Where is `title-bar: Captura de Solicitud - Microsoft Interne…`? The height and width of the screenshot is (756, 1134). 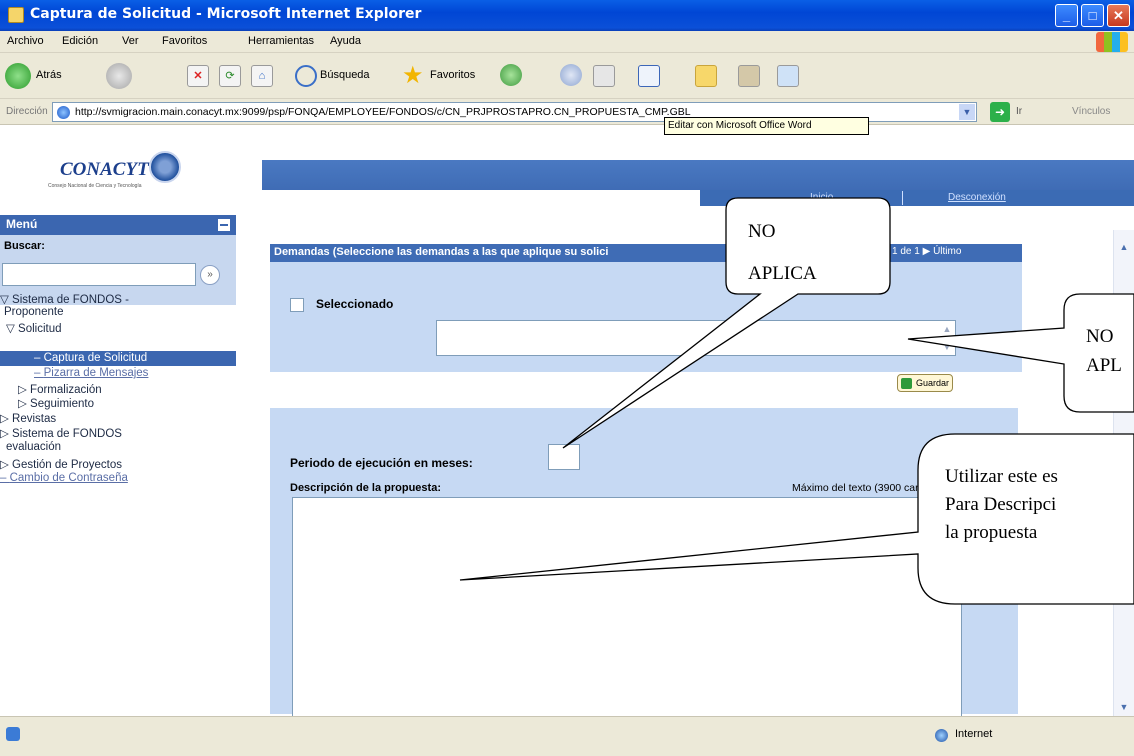 title-bar: Captura de Solicitud - Microsoft Interne… is located at coordinates (567, 15).